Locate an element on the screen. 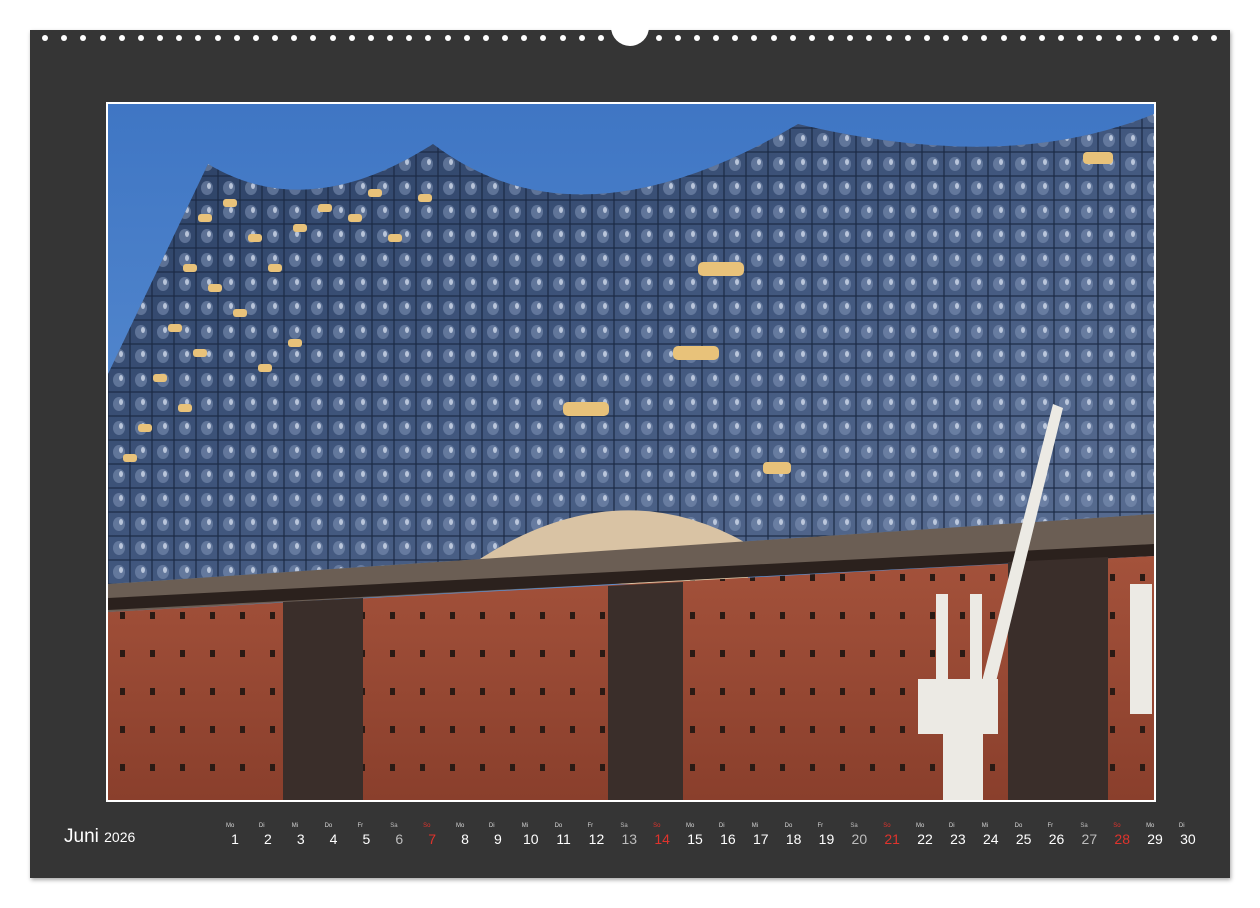  day-cell: Di 30 is located at coordinates (1188, 840).